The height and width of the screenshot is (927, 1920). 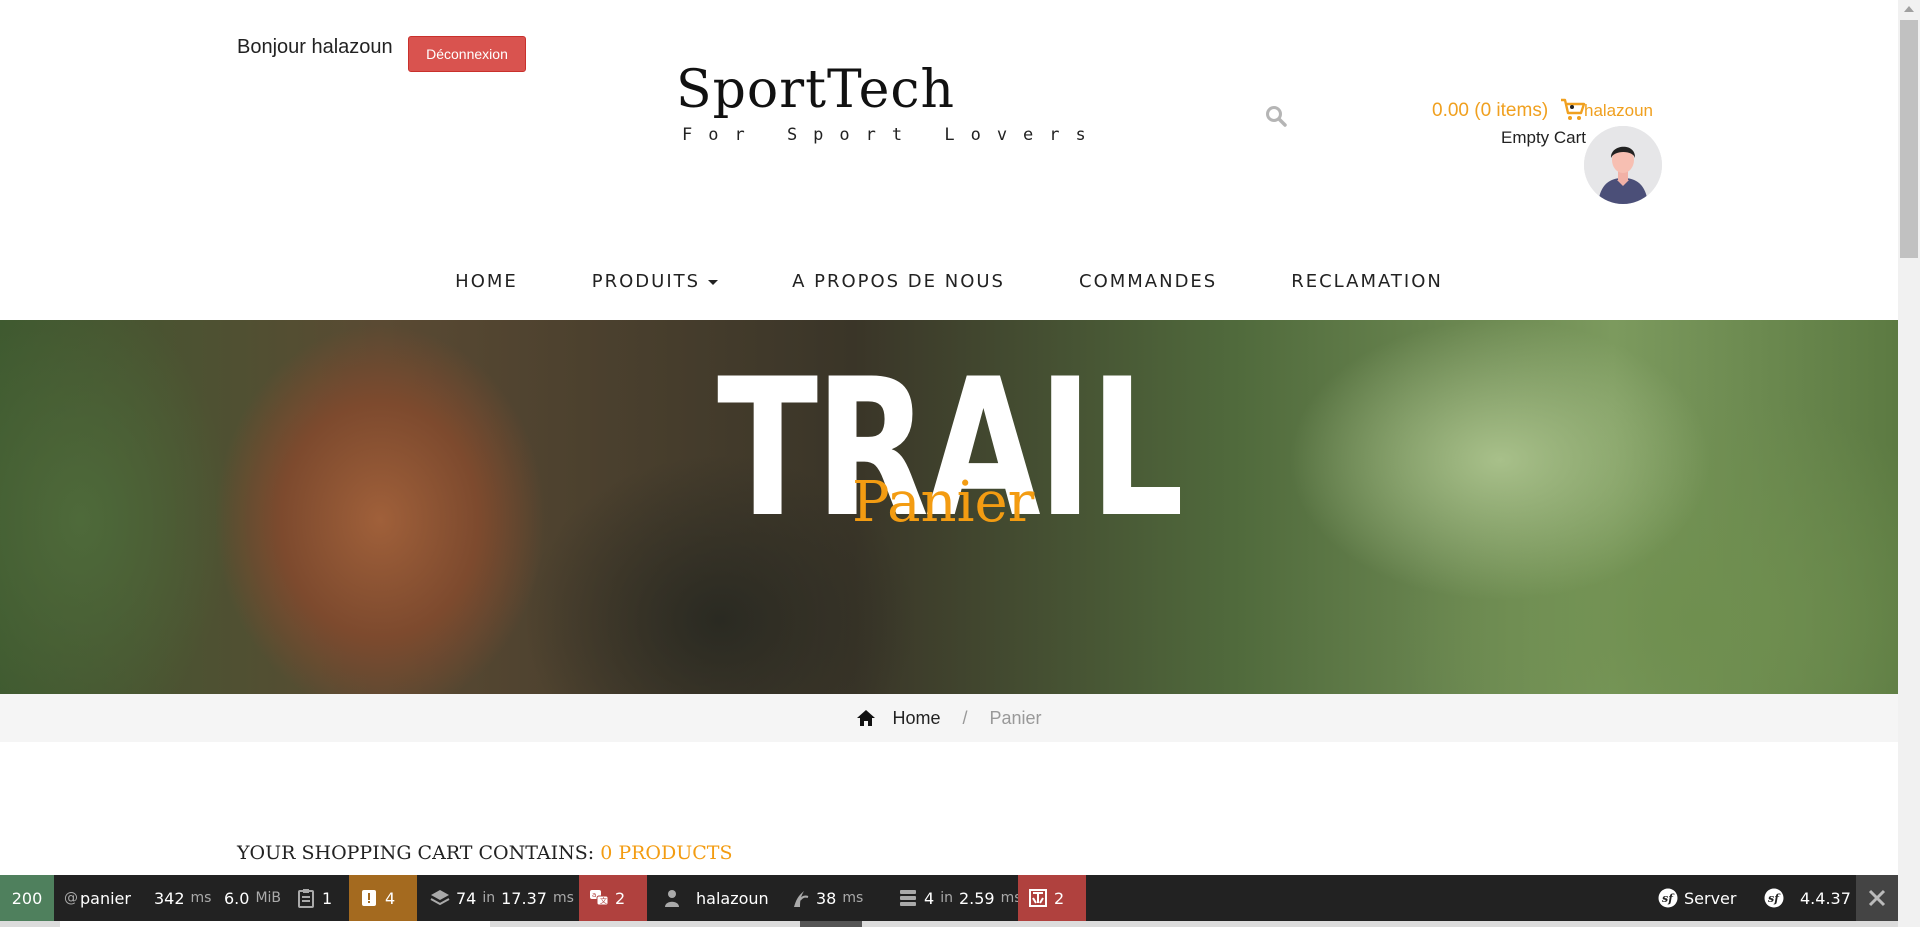 I want to click on avatar, so click(x=1623, y=165).